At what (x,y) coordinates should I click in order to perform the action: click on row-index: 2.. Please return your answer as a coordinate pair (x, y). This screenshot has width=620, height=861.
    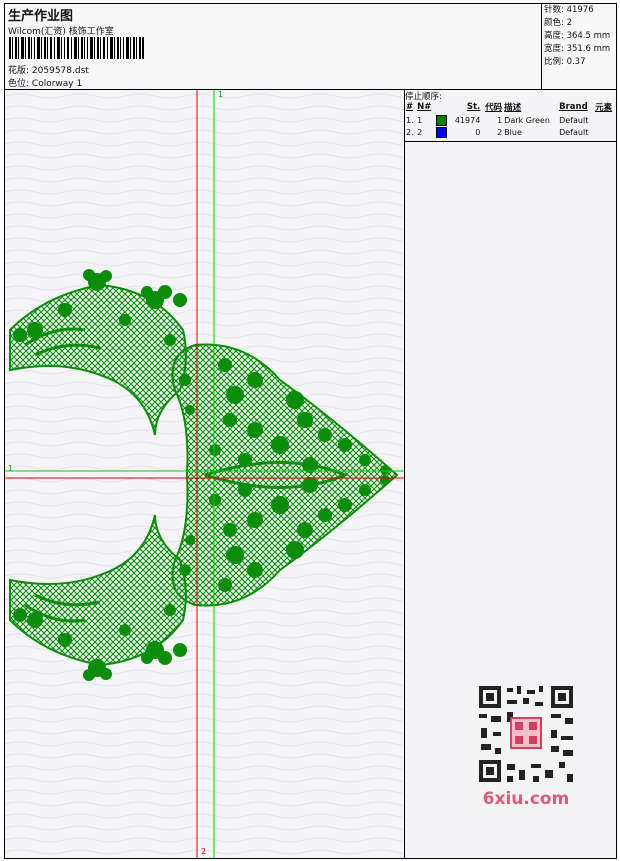
    Looking at the image, I should click on (410, 132).